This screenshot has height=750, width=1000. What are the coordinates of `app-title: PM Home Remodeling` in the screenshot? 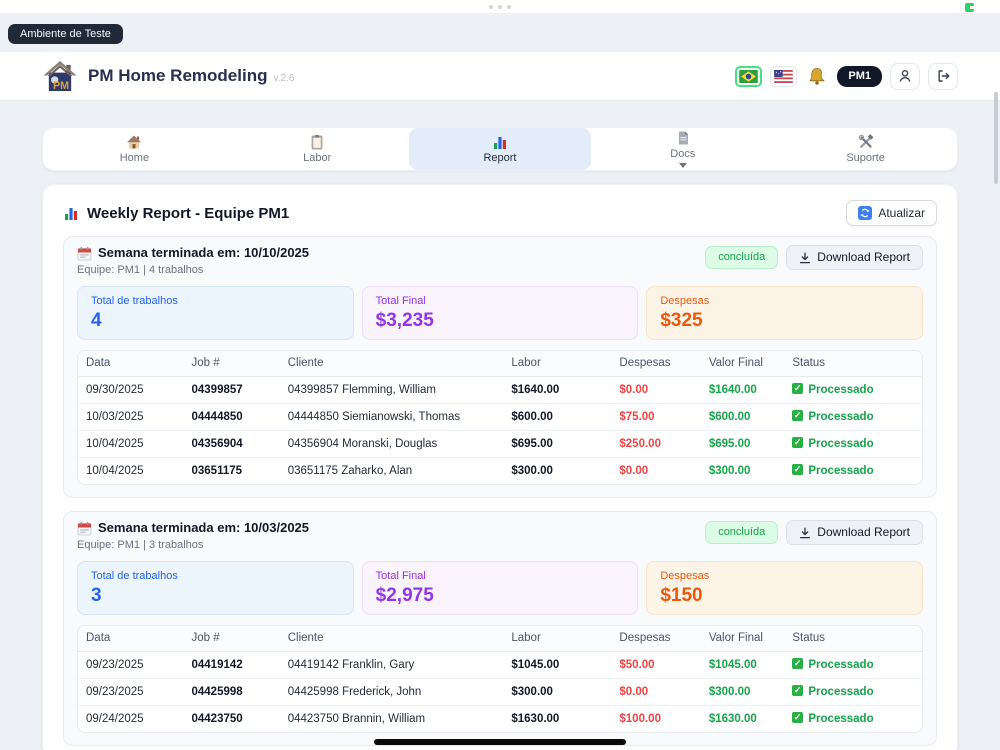 It's located at (178, 75).